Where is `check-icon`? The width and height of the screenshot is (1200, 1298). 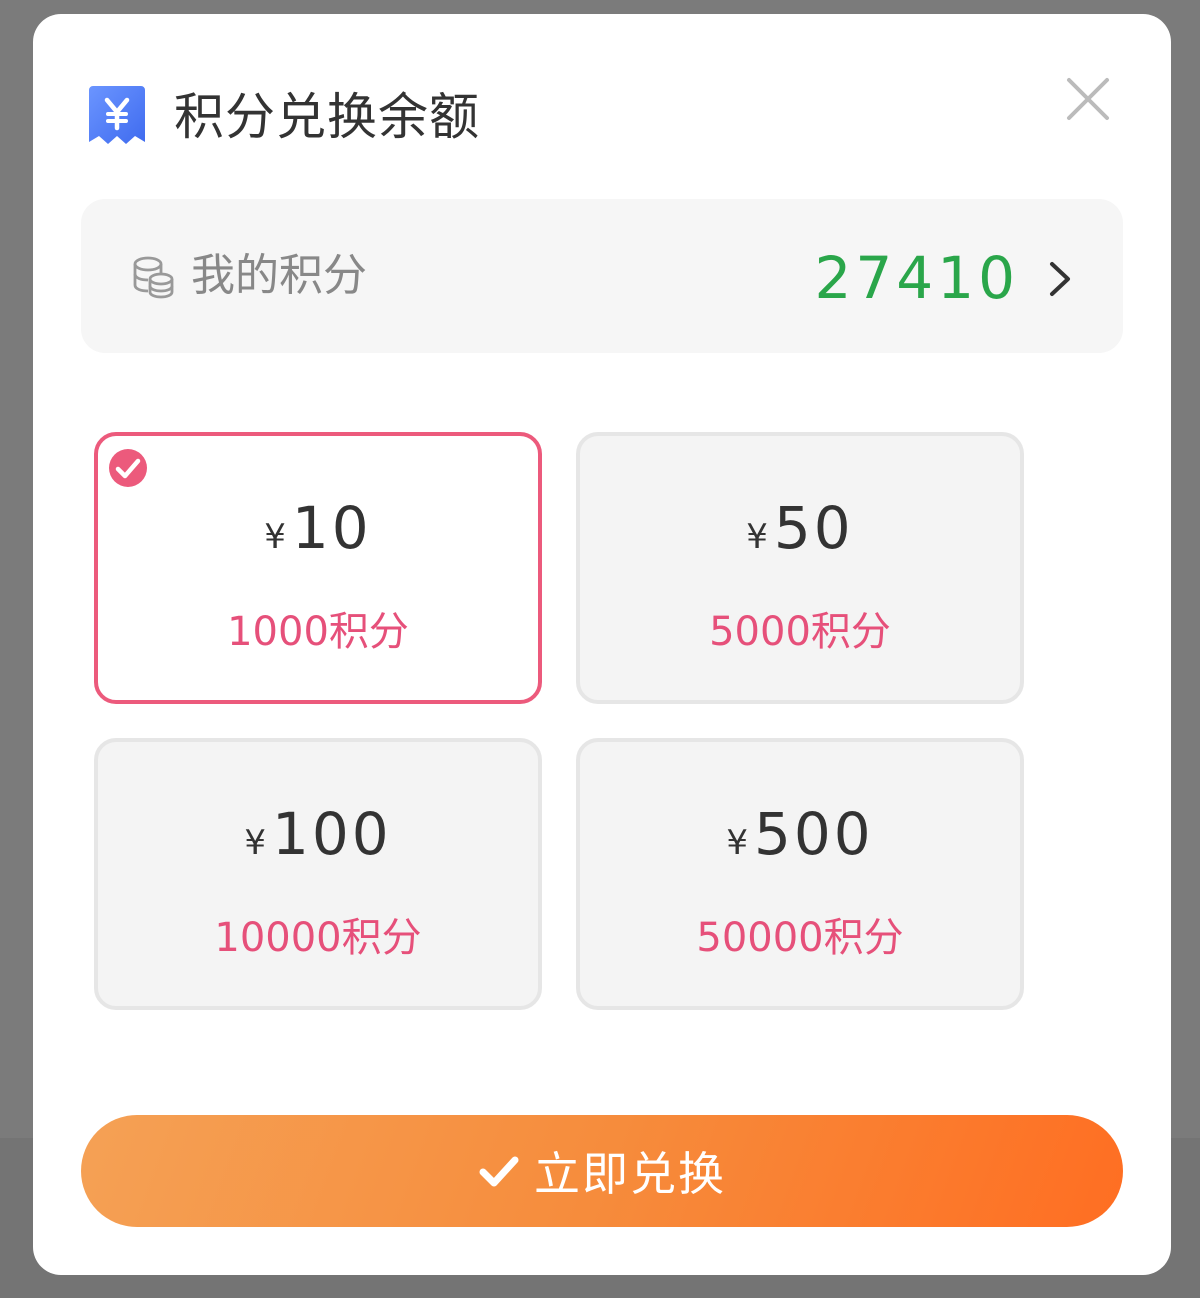
check-icon is located at coordinates (499, 1171).